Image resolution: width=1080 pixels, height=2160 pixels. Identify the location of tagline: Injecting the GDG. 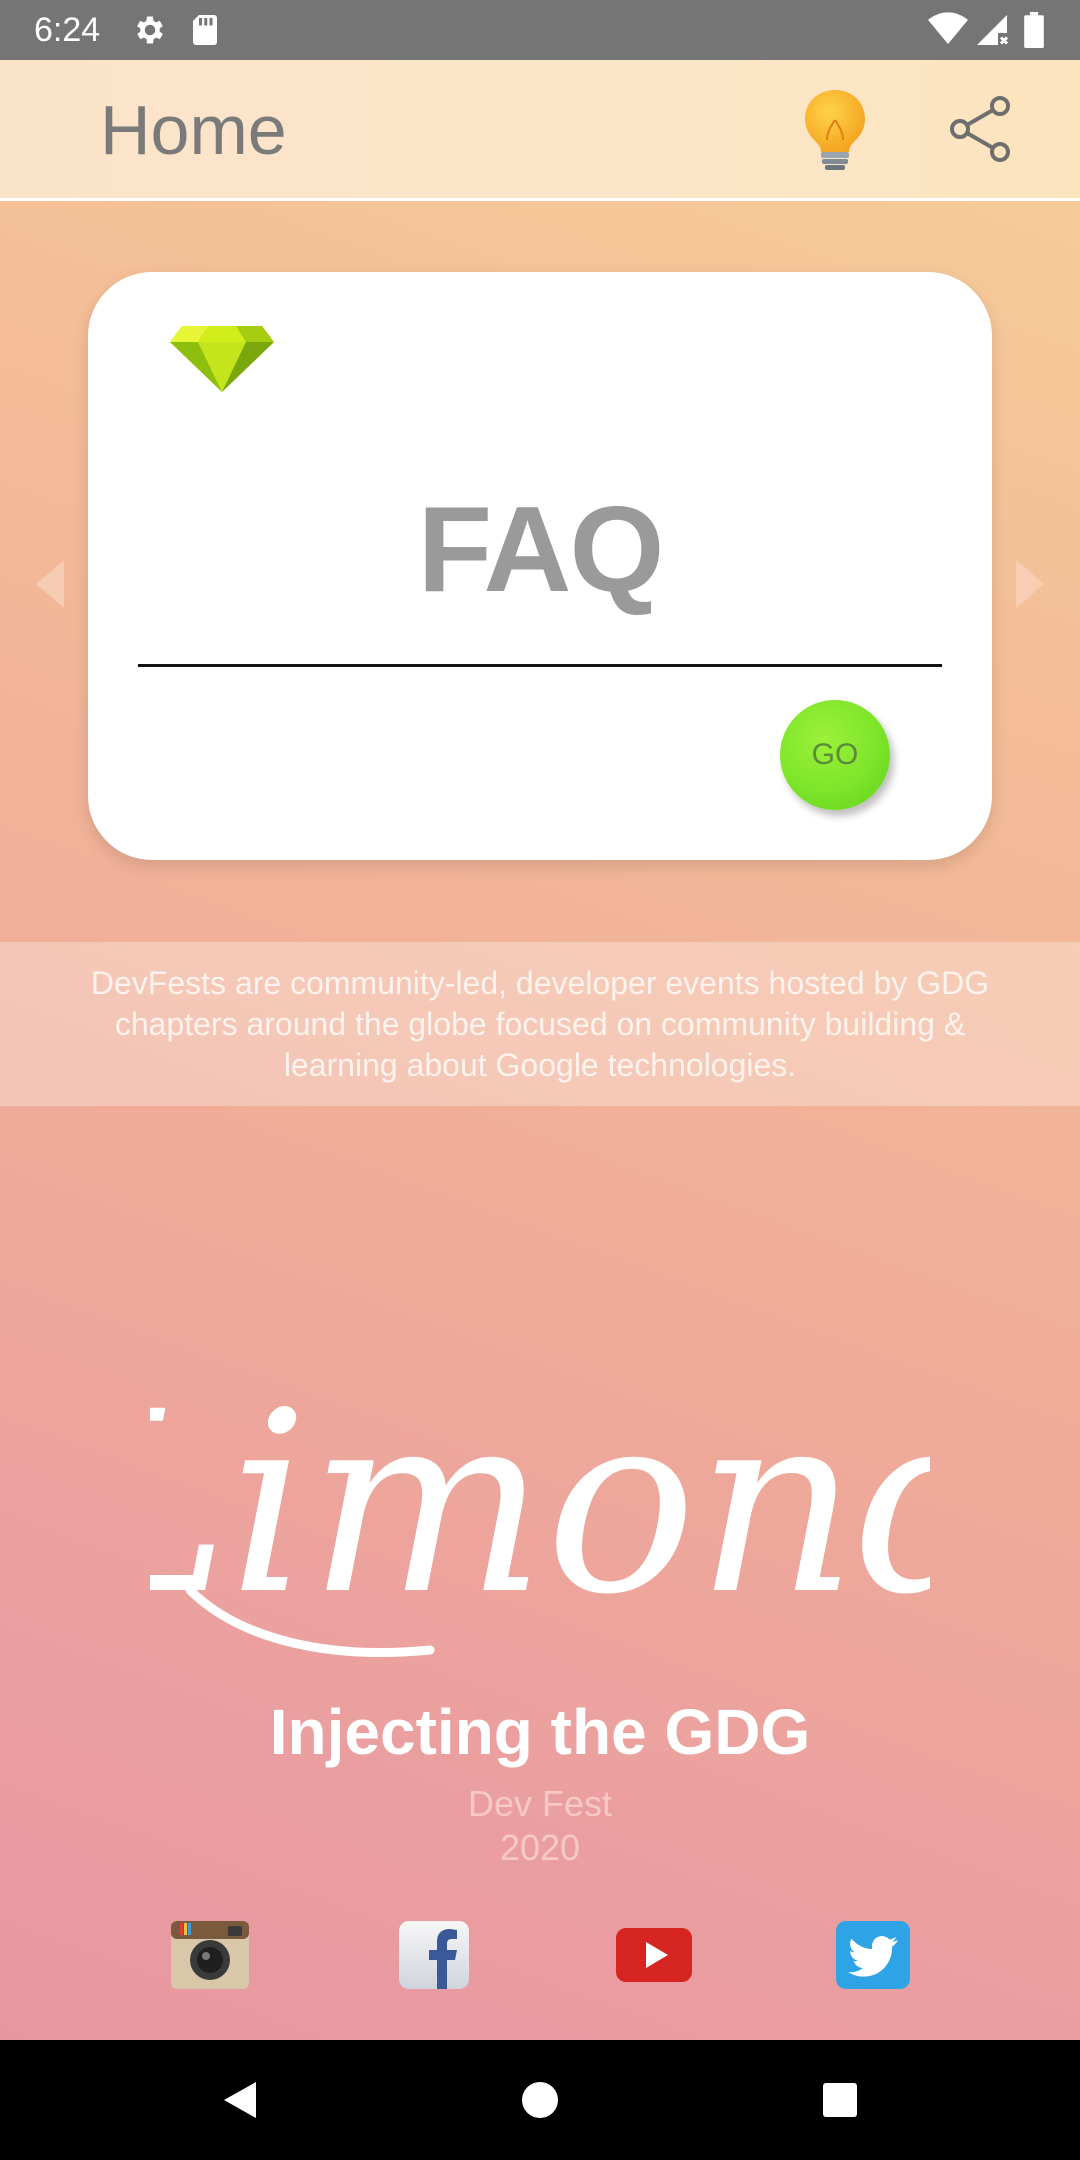
(540, 1732).